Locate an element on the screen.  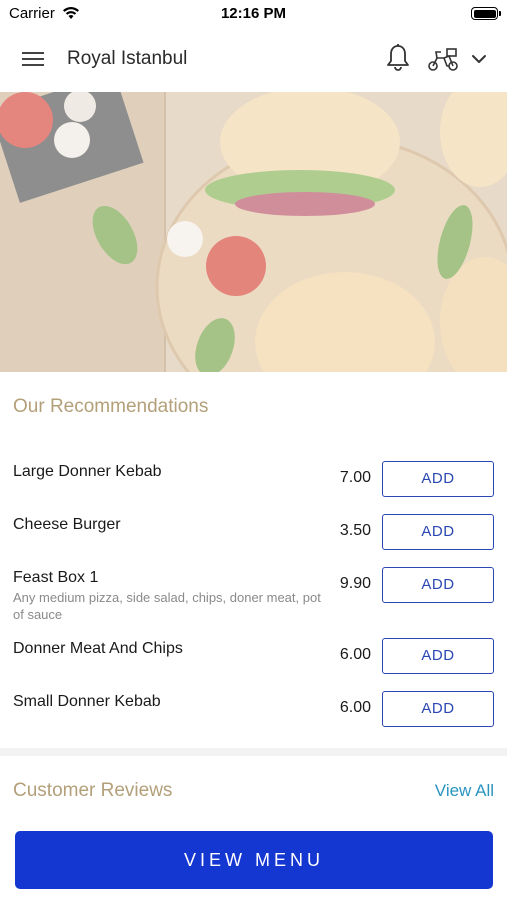
delivery-icon is located at coordinates (443, 59).